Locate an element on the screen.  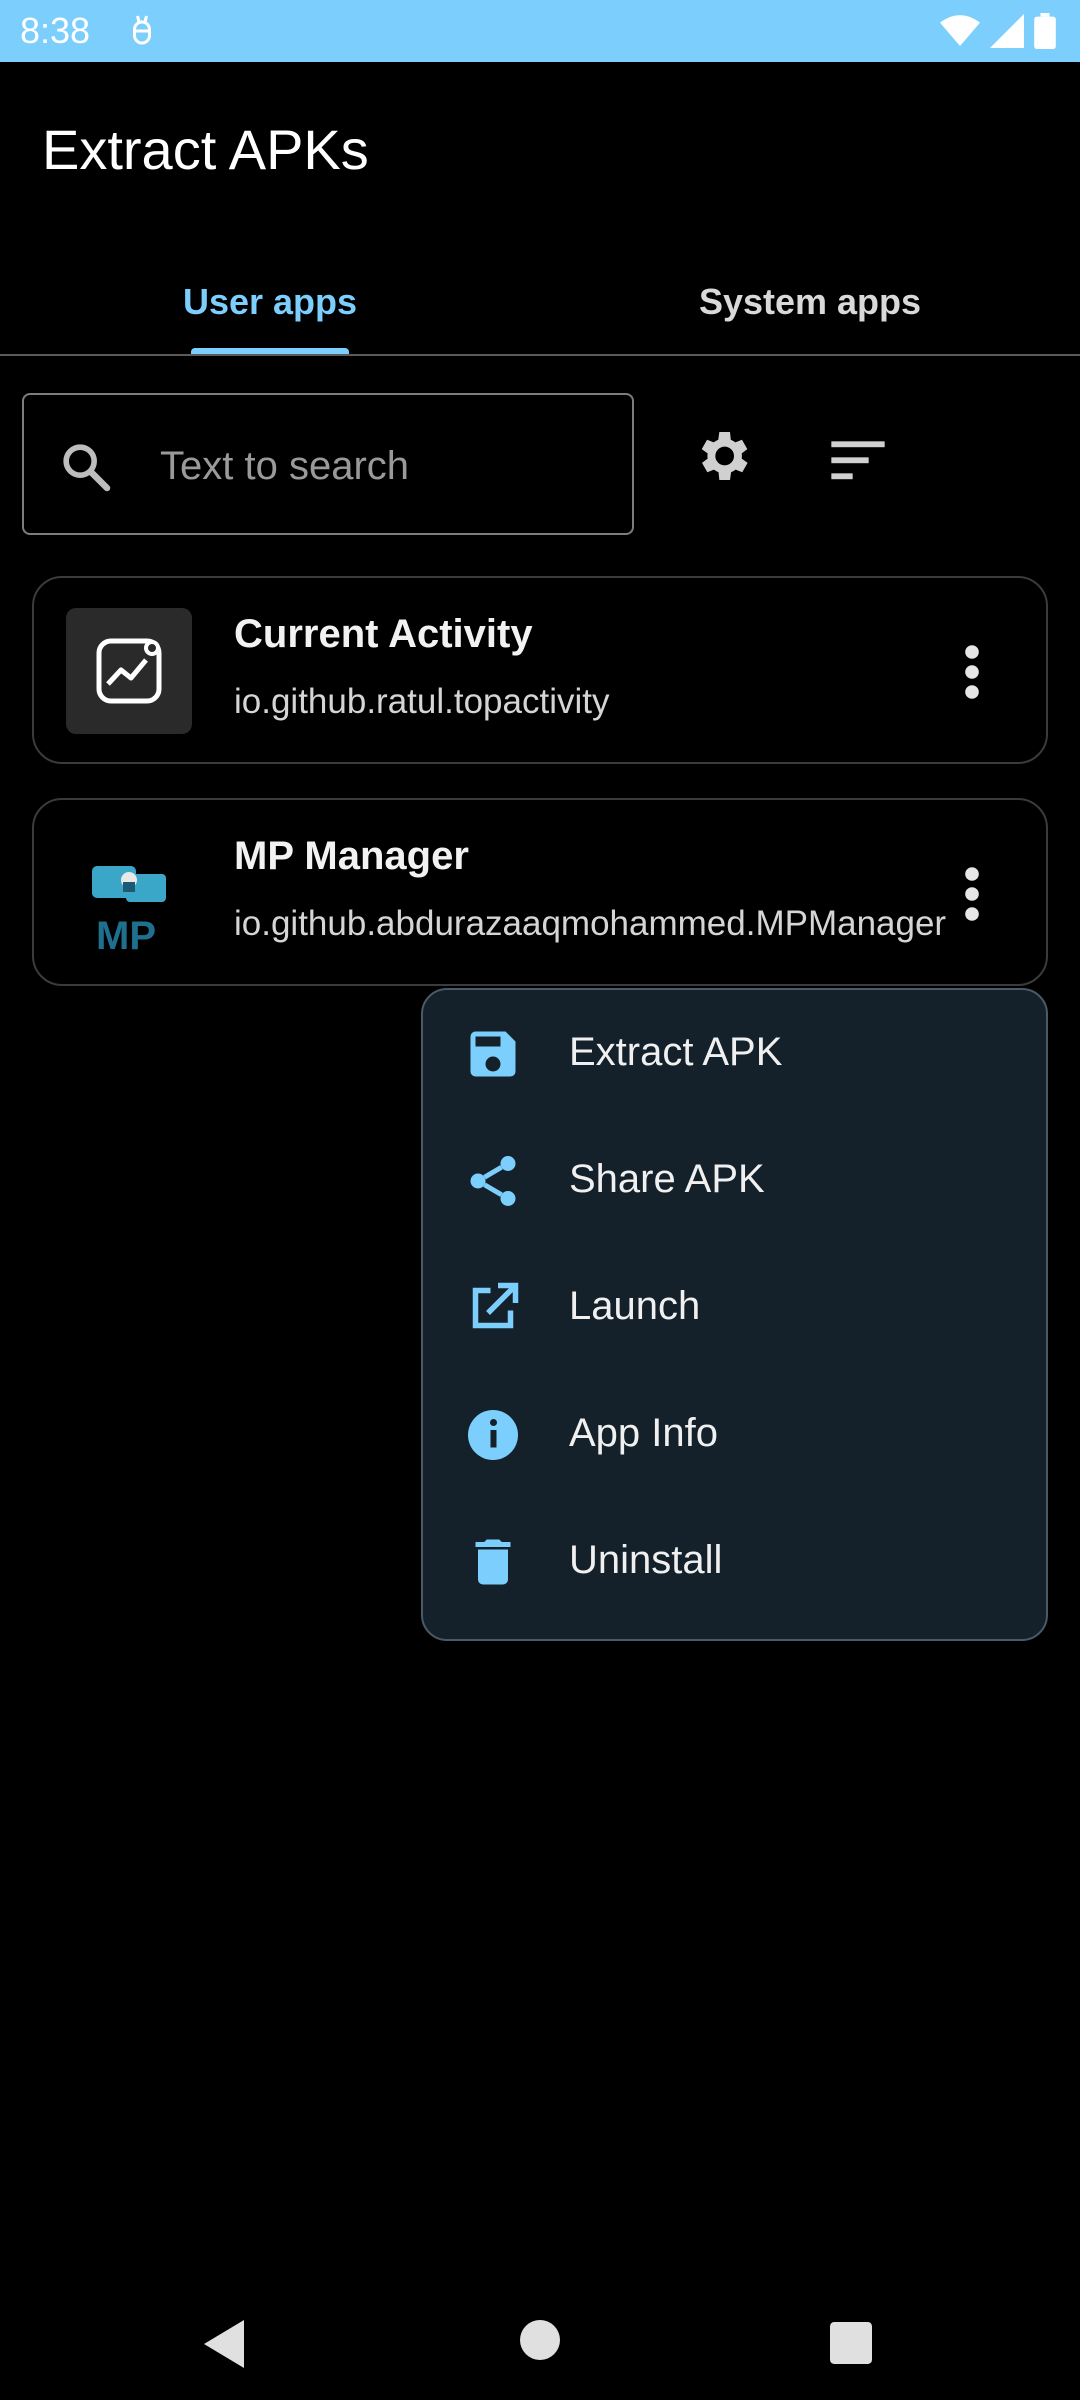
debug-icon is located at coordinates (142, 30).